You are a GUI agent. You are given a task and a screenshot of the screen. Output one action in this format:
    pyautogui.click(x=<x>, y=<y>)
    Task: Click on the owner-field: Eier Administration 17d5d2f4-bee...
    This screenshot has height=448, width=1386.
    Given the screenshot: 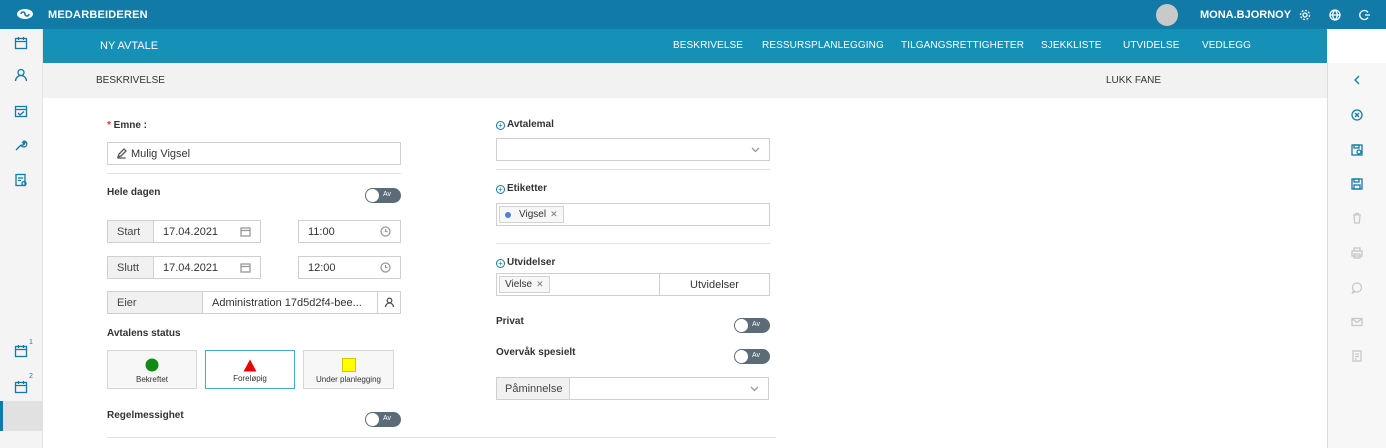 What is the action you would take?
    pyautogui.click(x=254, y=302)
    